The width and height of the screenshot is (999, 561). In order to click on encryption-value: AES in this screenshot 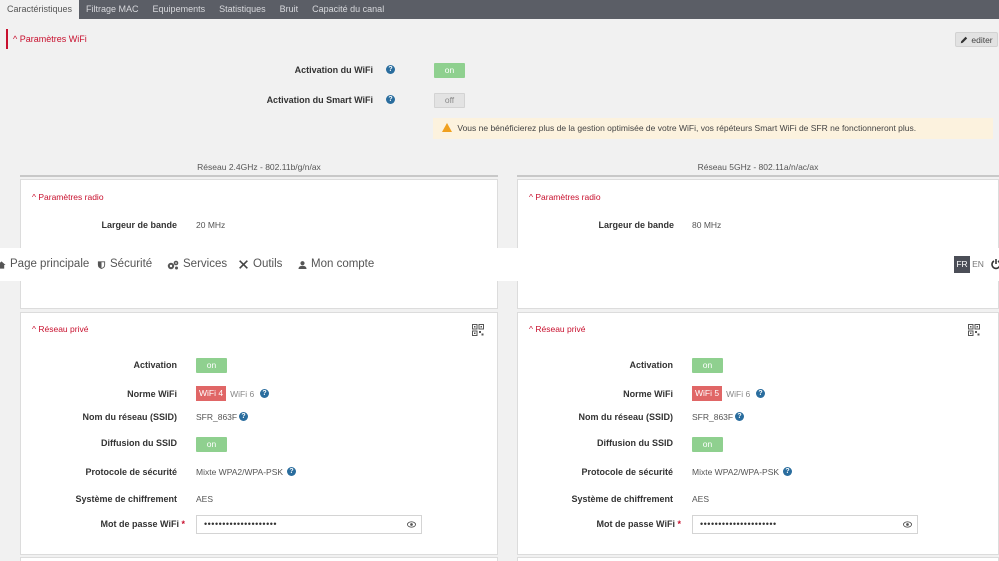, I will do `click(205, 499)`.